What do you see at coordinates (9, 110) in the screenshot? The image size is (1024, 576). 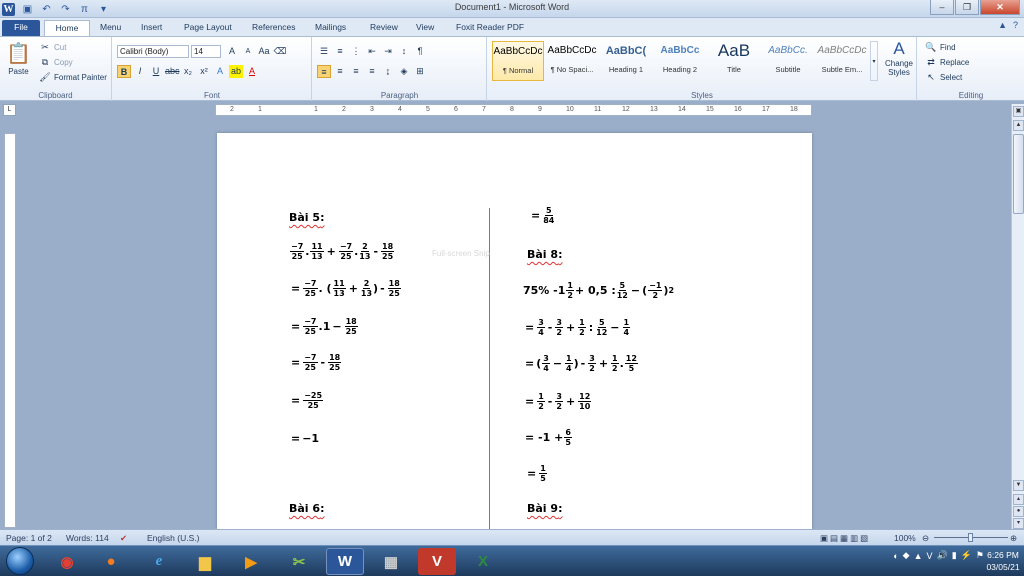 I see `ruler-tab-selector: L` at bounding box center [9, 110].